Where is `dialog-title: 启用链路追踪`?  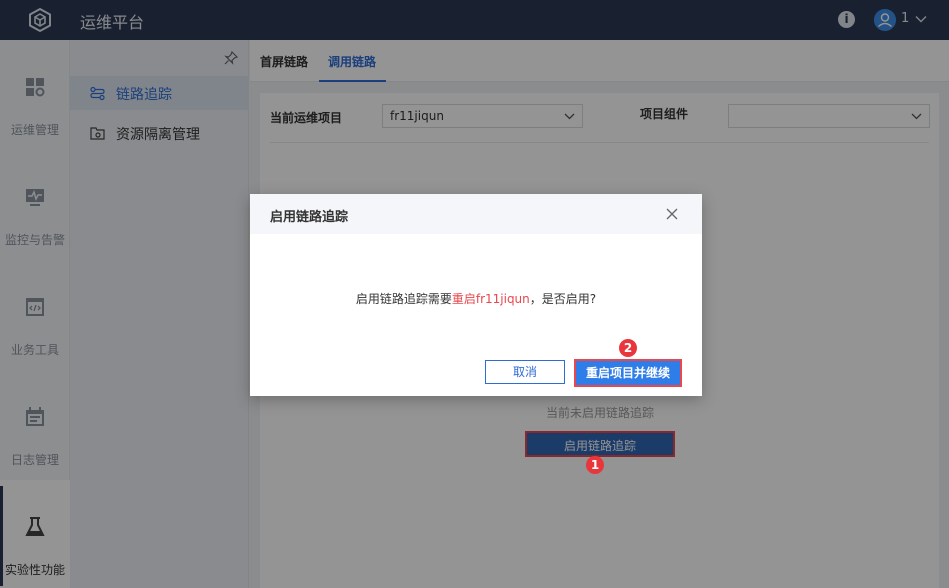 dialog-title: 启用链路追踪 is located at coordinates (309, 217).